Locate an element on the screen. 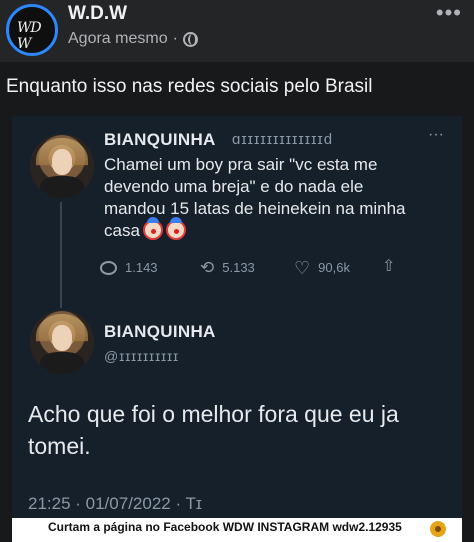 This screenshot has height=542, width=474. camera-icon is located at coordinates (438, 529).